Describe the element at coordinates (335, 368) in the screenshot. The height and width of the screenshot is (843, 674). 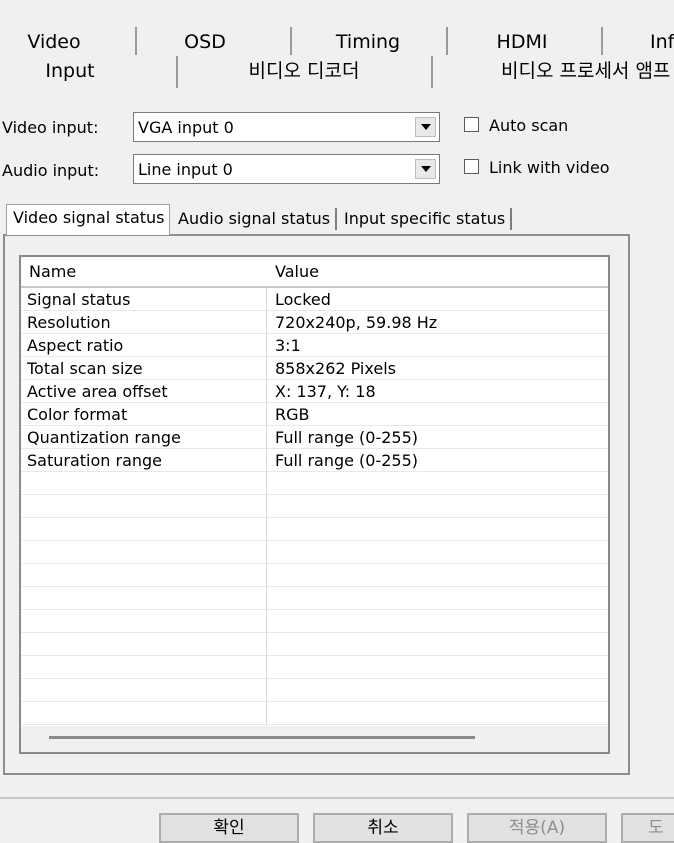
I see `row-value: 858x262 Pixels` at that location.